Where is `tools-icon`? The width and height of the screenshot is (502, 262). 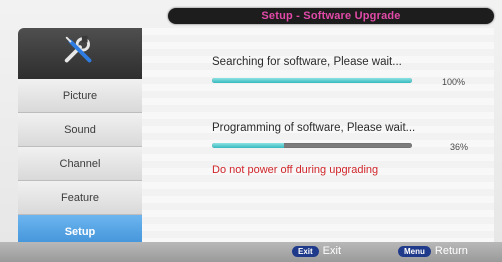
tools-icon is located at coordinates (80, 53).